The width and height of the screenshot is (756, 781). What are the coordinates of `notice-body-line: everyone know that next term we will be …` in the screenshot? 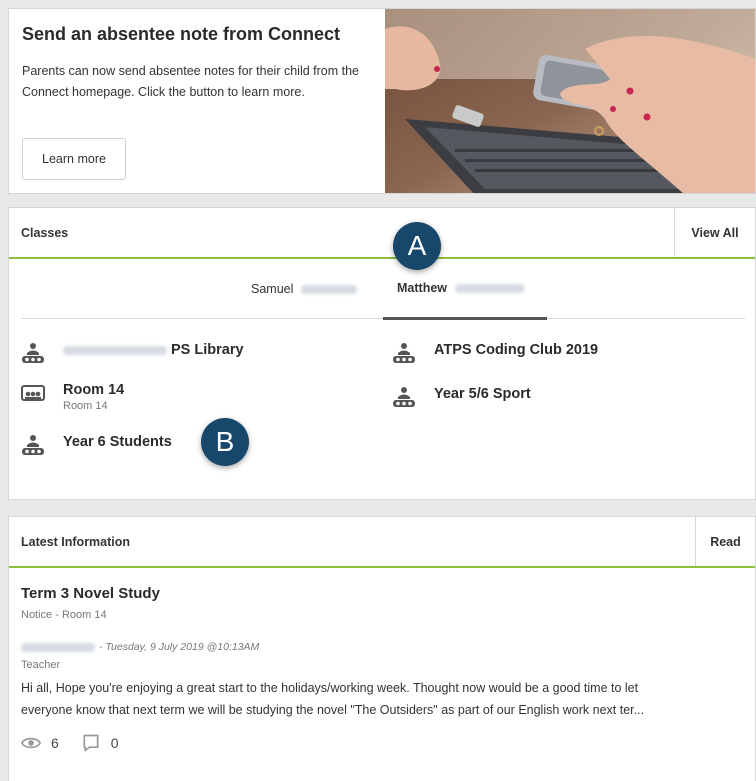 It's located at (333, 710).